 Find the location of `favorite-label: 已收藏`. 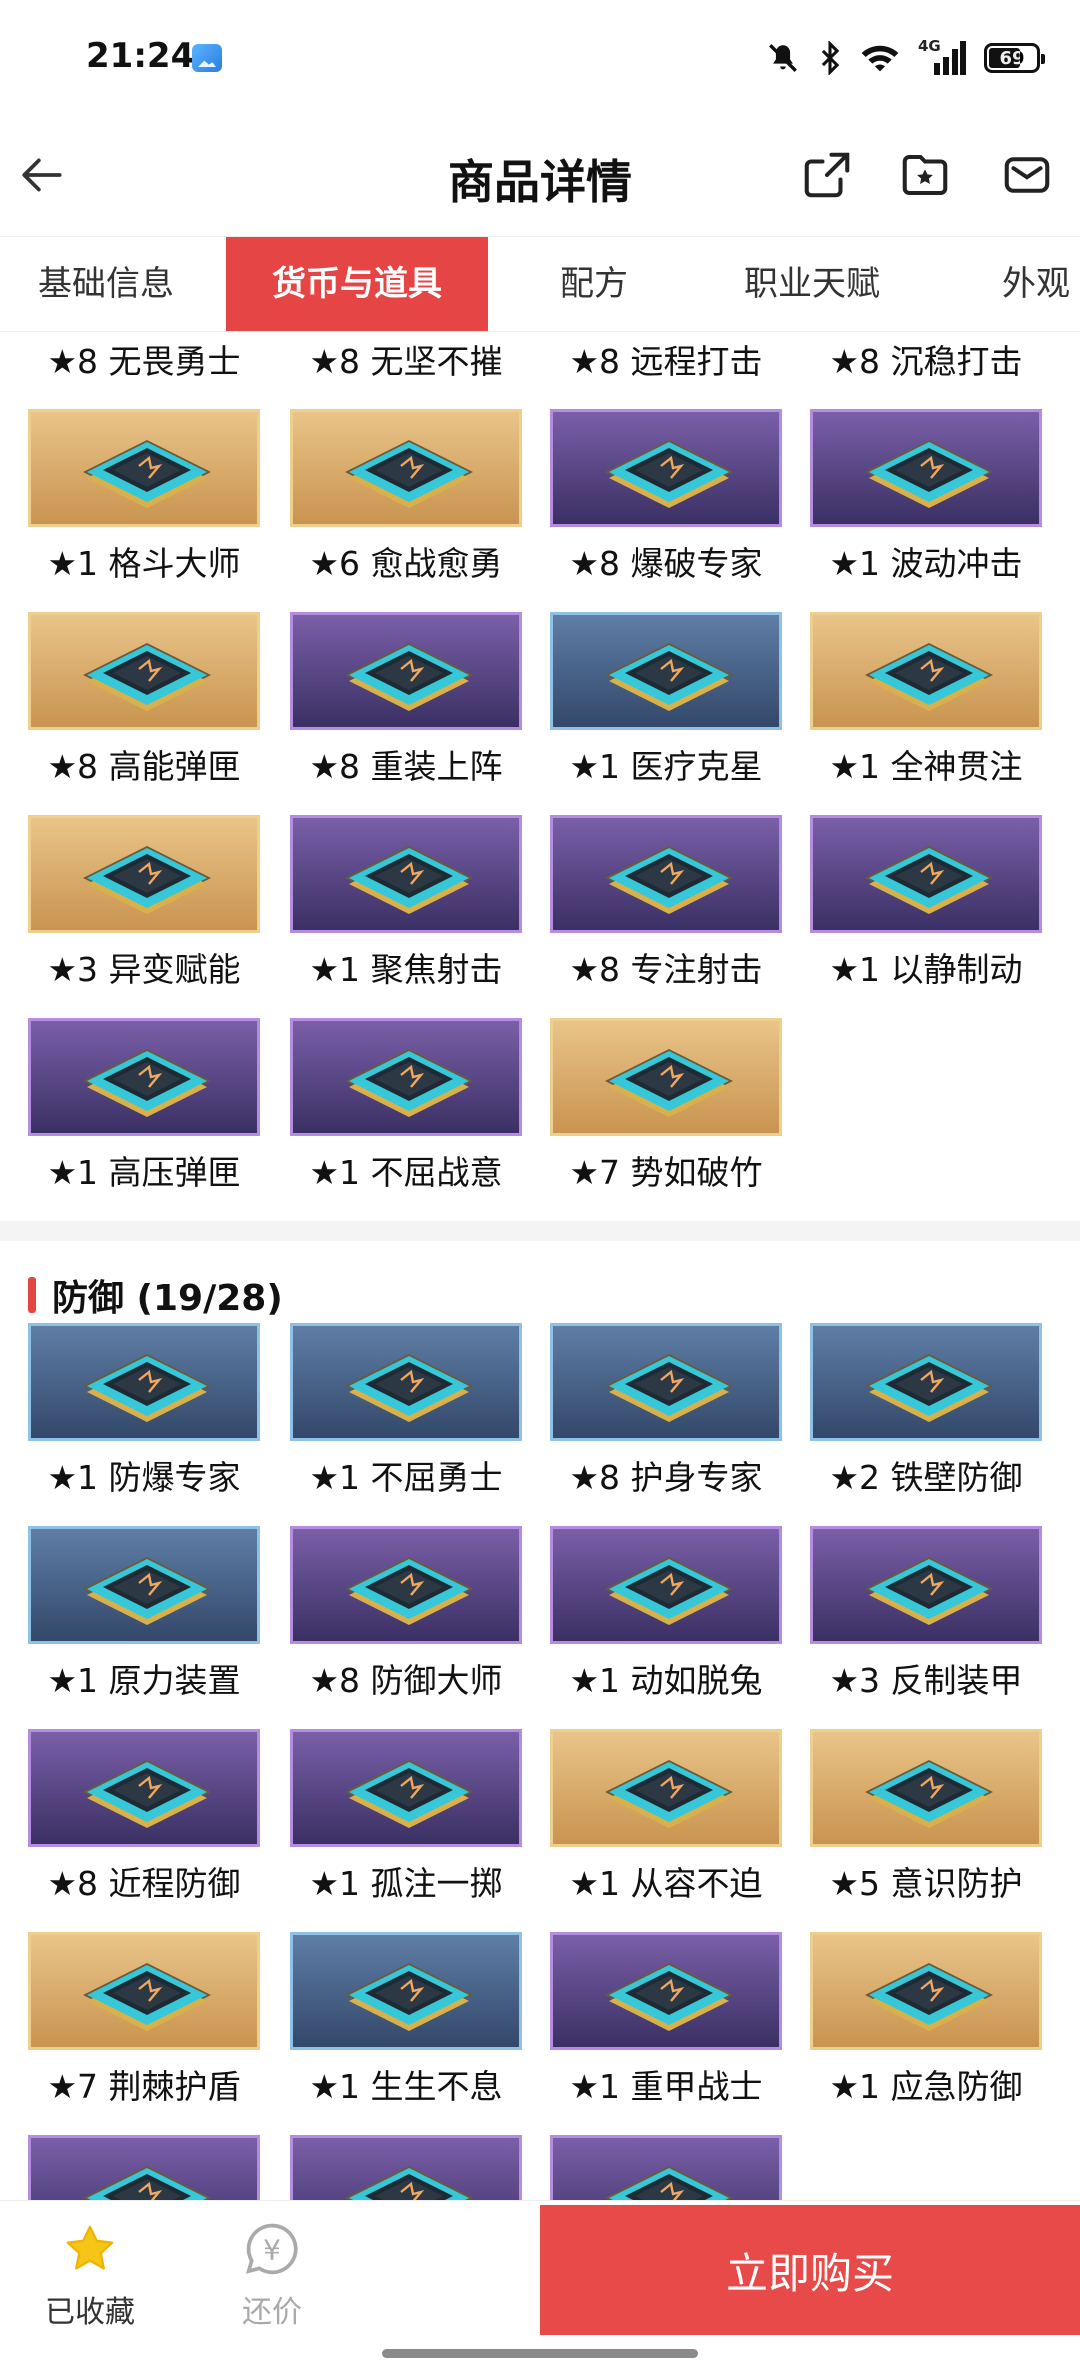

favorite-label: 已收藏 is located at coordinates (90, 2312).